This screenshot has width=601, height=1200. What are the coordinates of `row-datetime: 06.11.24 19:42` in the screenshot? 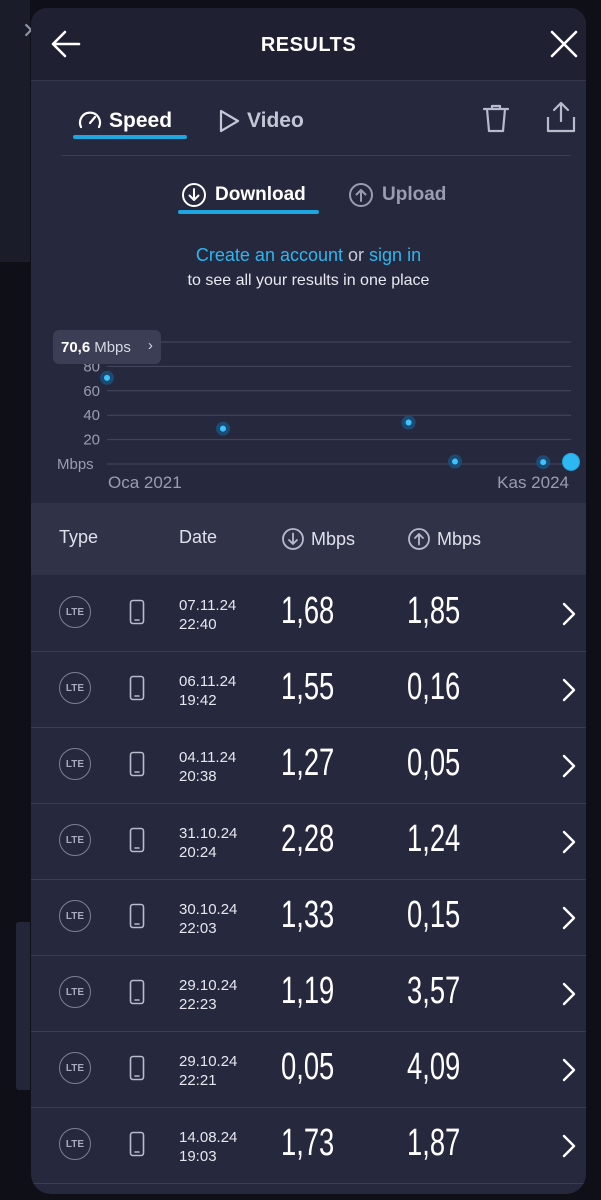 It's located at (207, 691).